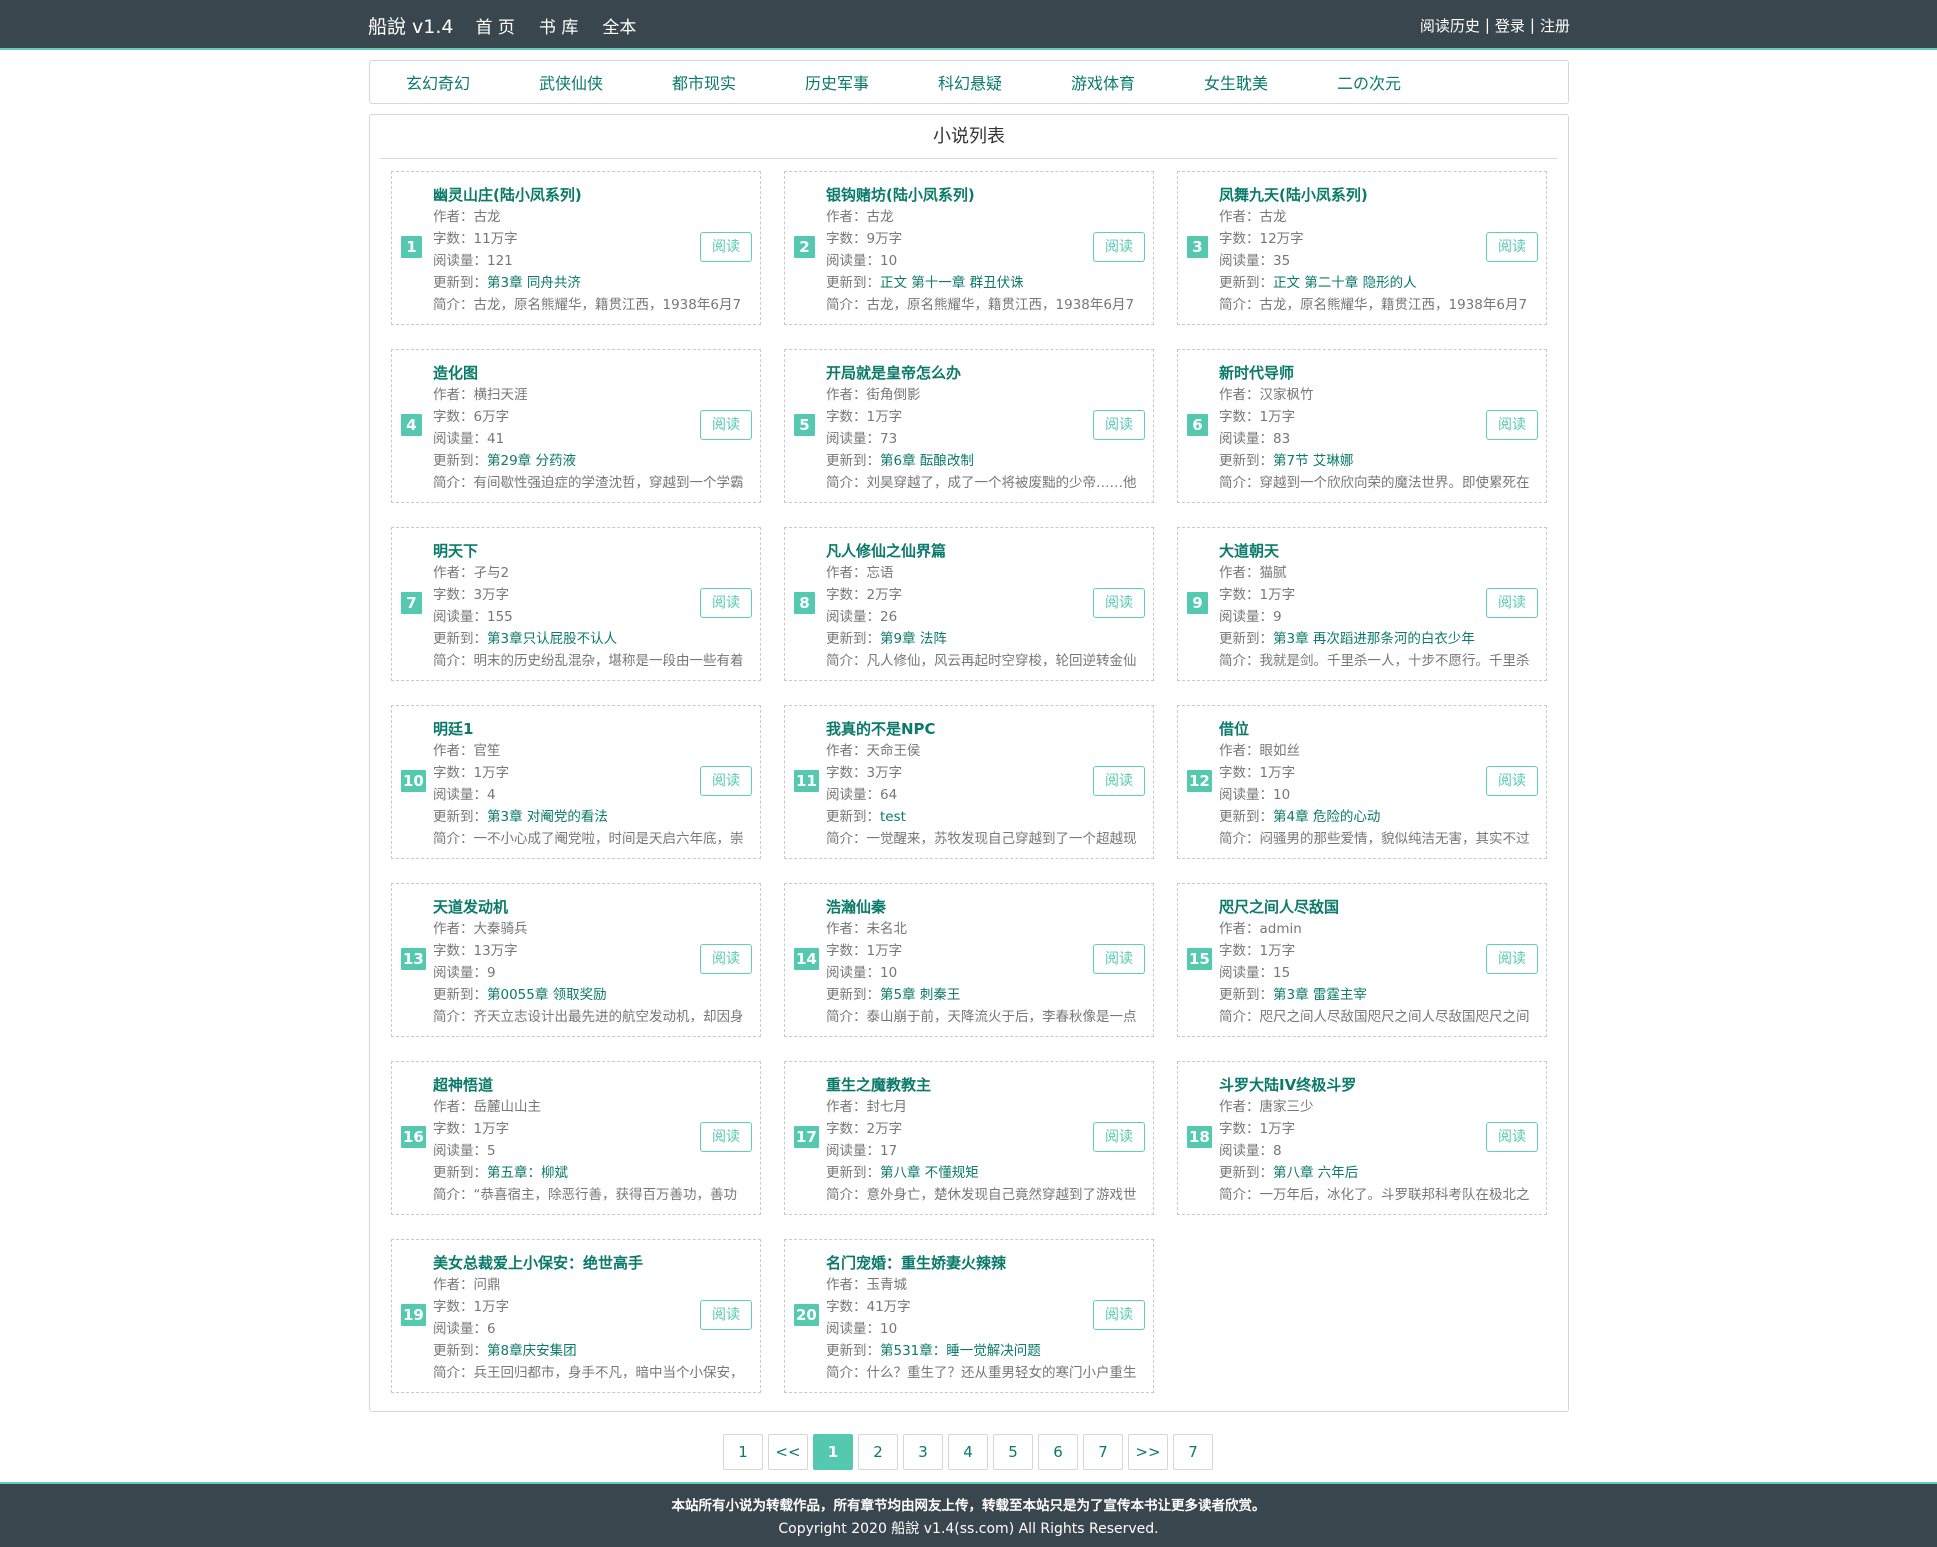 This screenshot has height=1547, width=1937. What do you see at coordinates (1379, 907) in the screenshot?
I see `novel-title-link: 咫尺之间人尽敌国` at bounding box center [1379, 907].